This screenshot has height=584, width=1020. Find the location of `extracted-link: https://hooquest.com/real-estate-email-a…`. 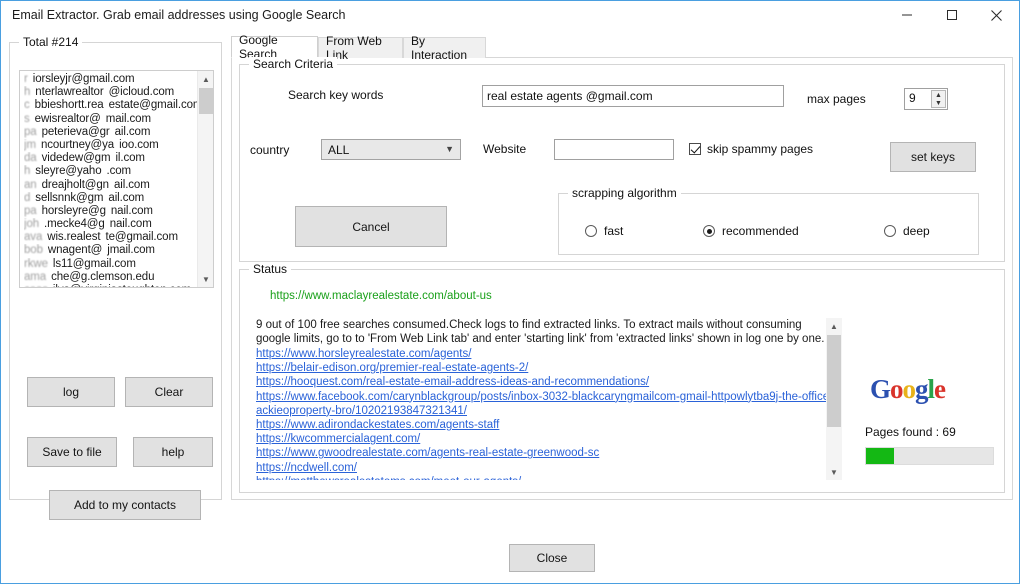

extracted-link: https://hooquest.com/real-estate-email-a… is located at coordinates (546, 382).